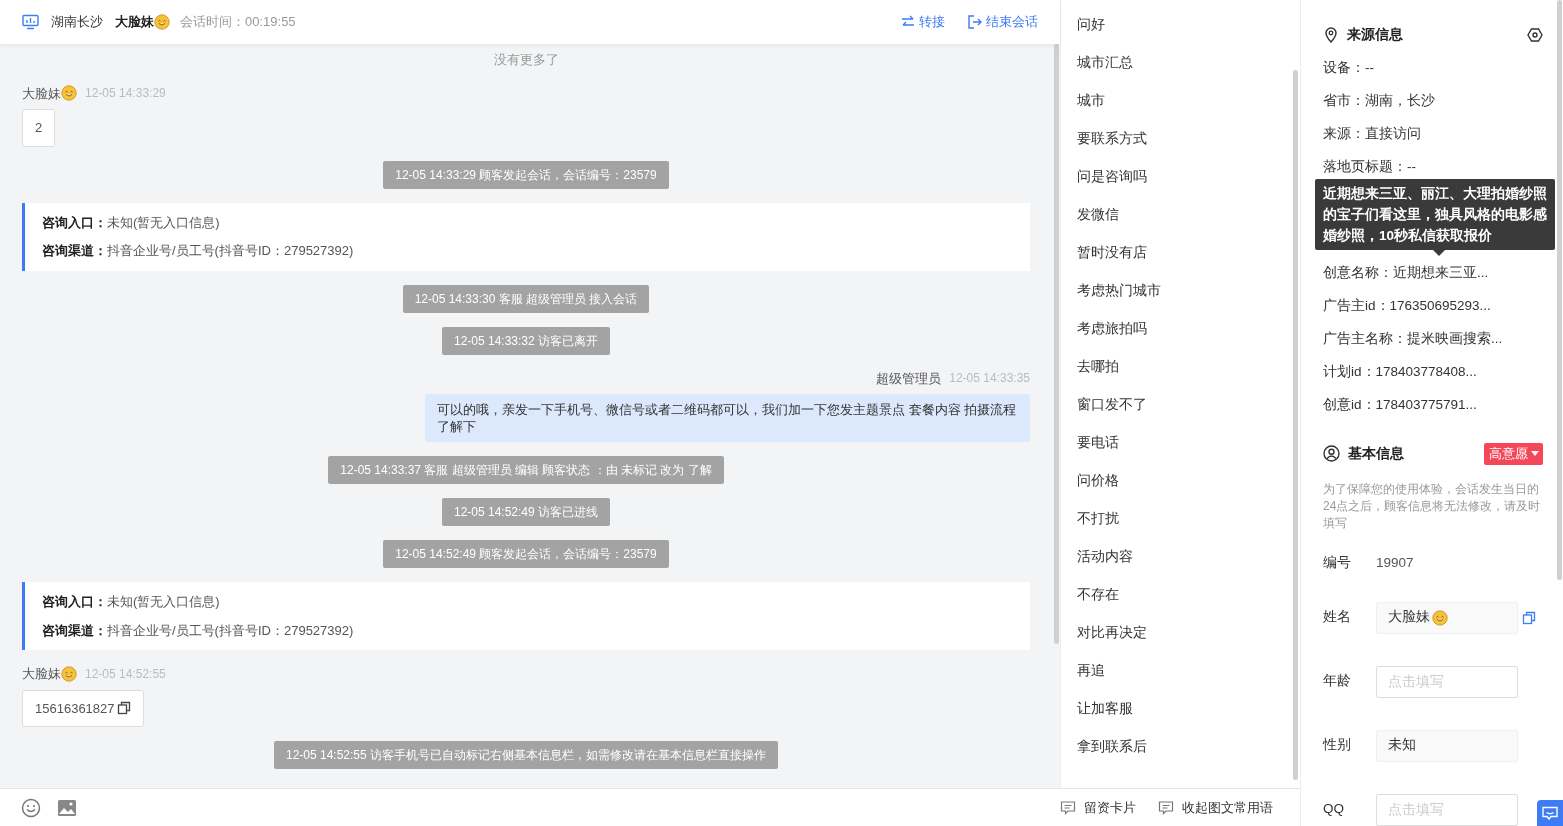 Image resolution: width=1563 pixels, height=826 pixels. What do you see at coordinates (1098, 367) in the screenshot?
I see `phrase-item: 去哪拍` at bounding box center [1098, 367].